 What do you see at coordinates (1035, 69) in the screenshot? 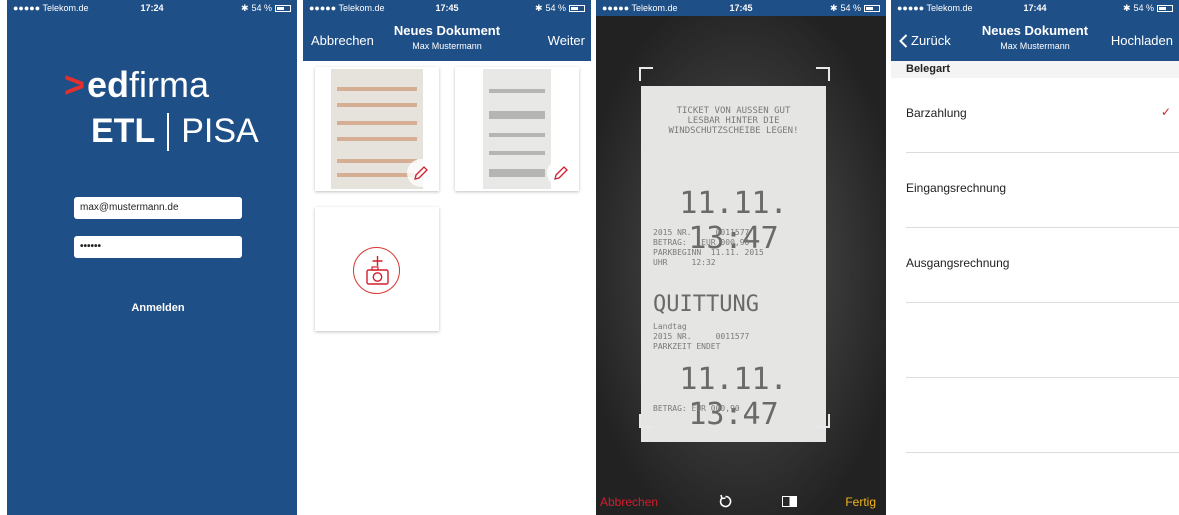
I see `section-header: Belegart` at bounding box center [1035, 69].